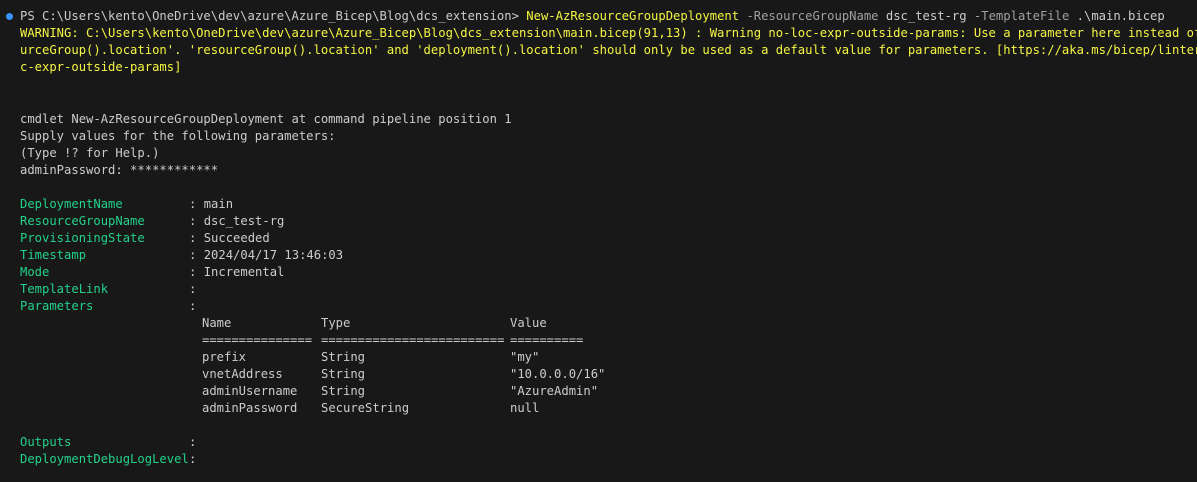 The height and width of the screenshot is (482, 1197). Describe the element at coordinates (257, 340) in the screenshot. I see `rule-name: ===============` at that location.